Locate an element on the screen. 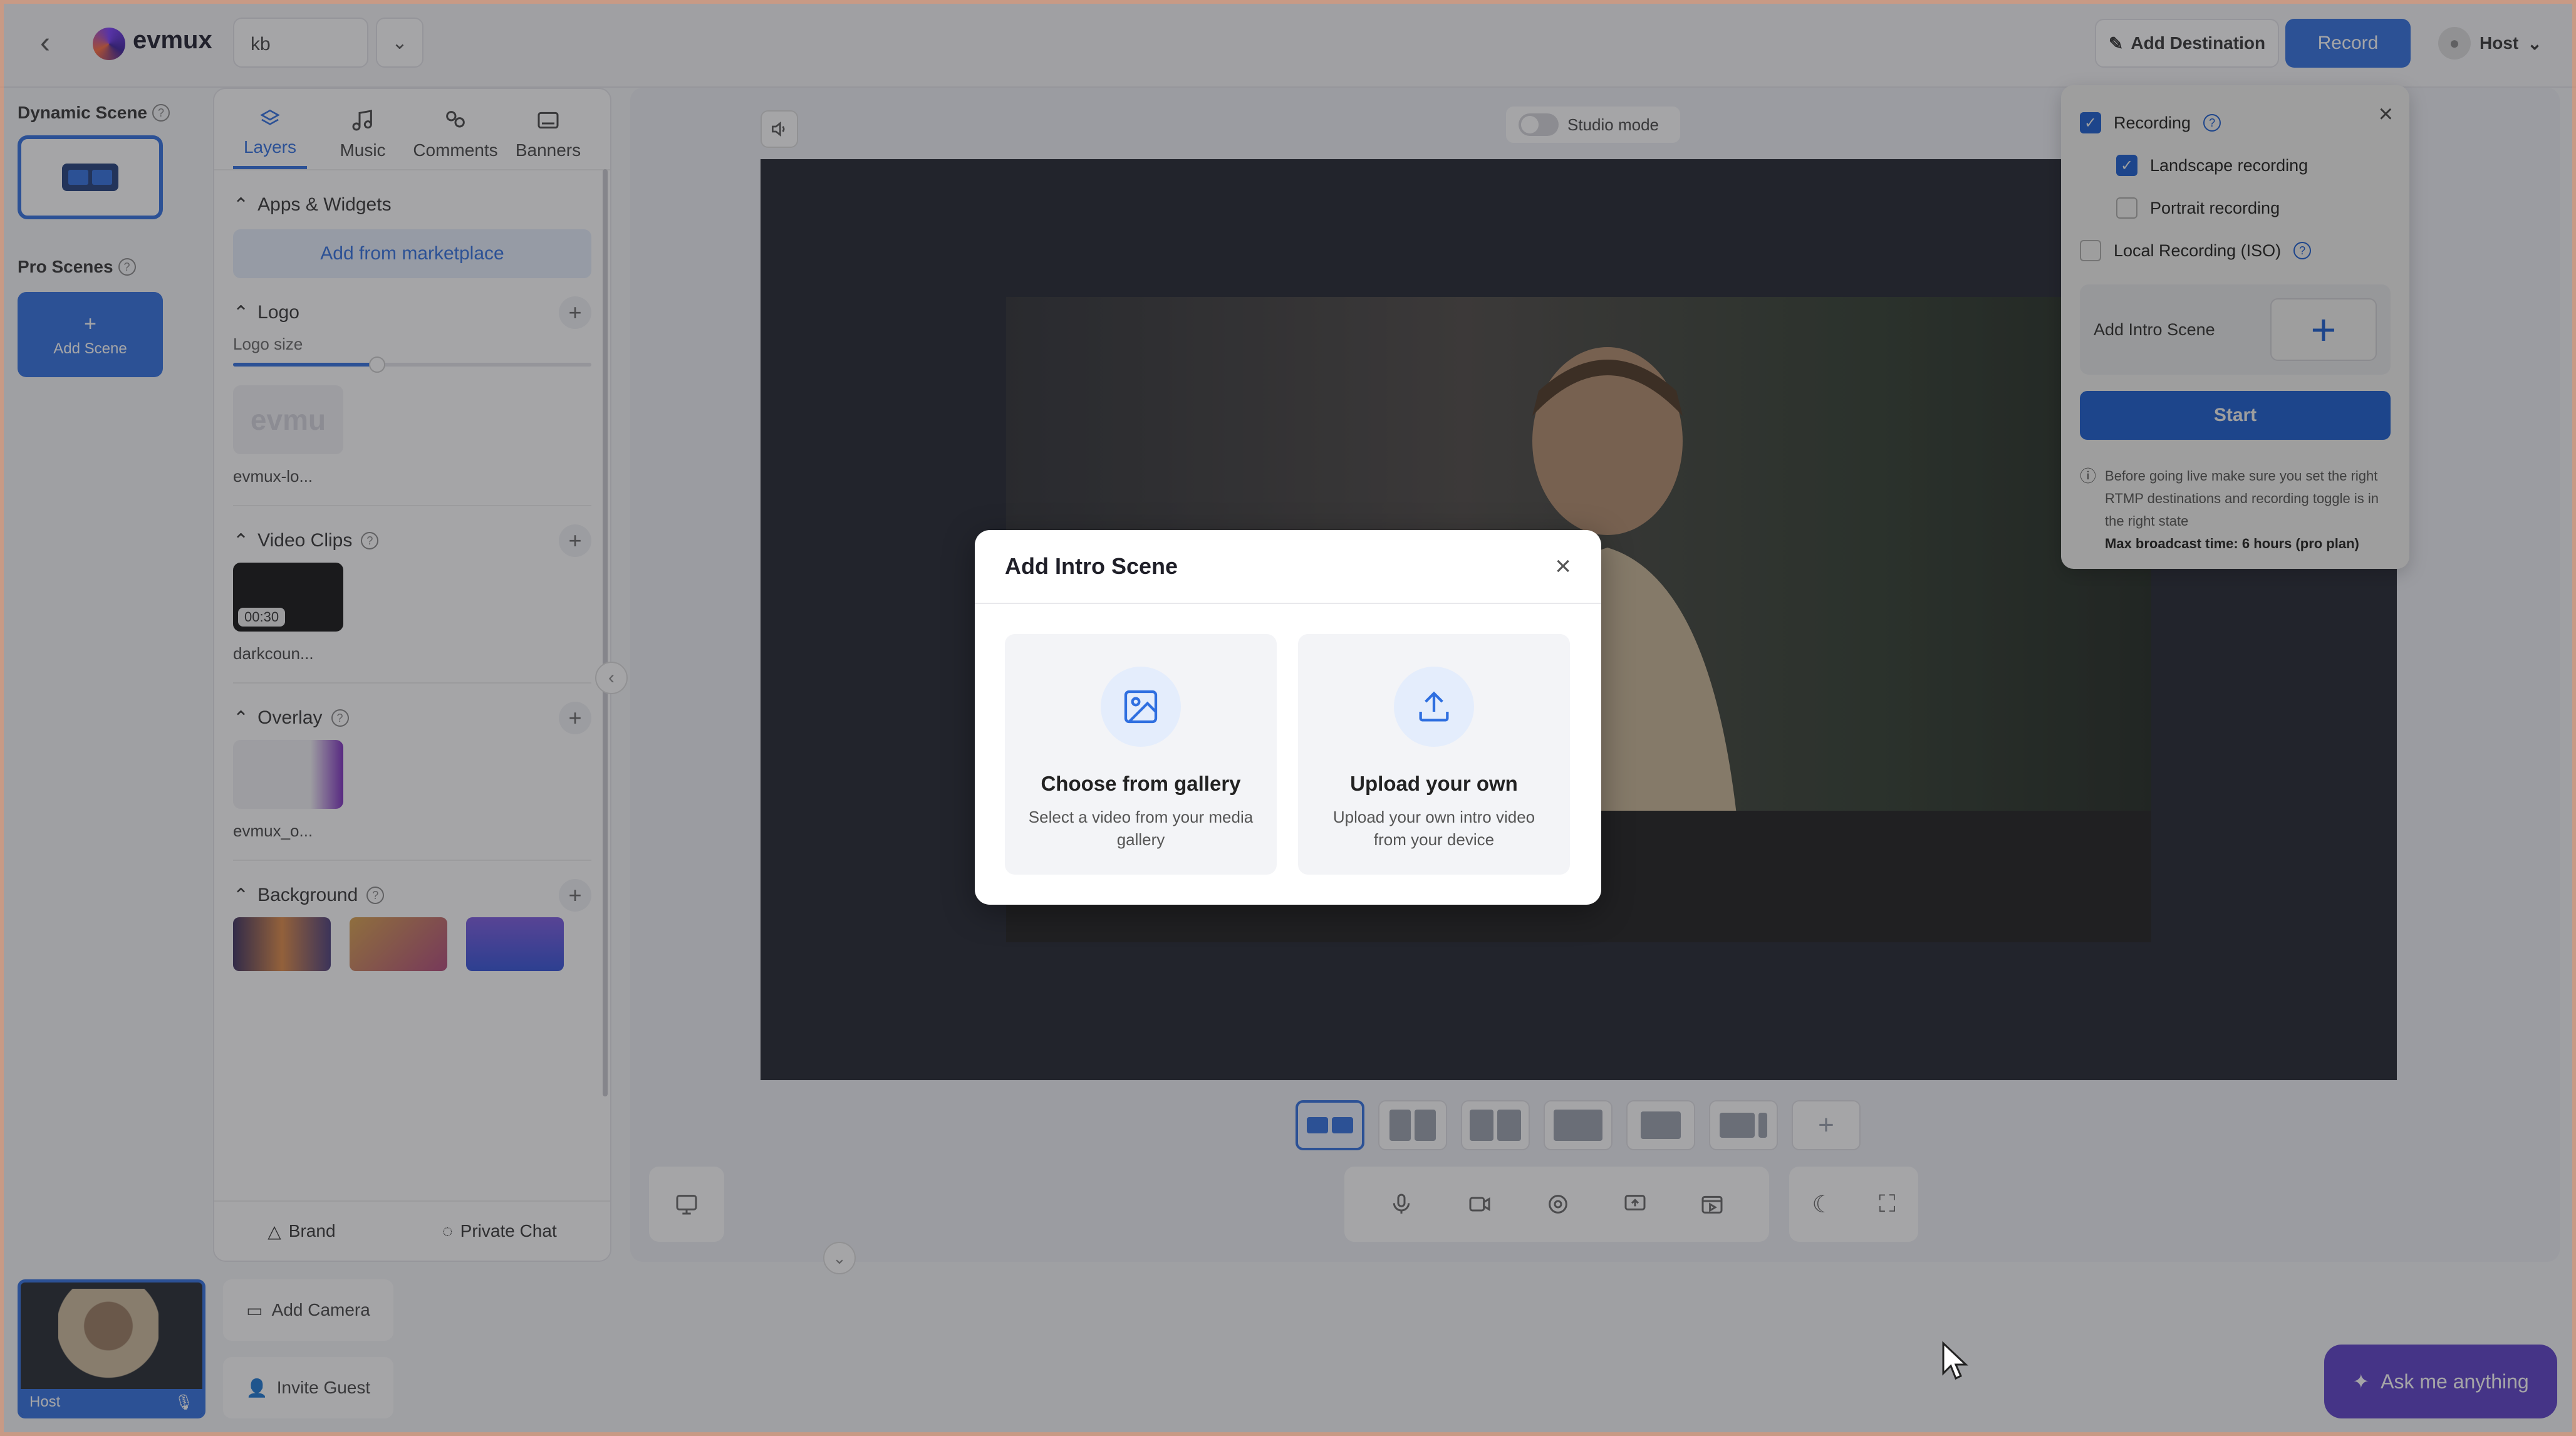 Image resolution: width=2576 pixels, height=1436 pixels. video-clips-title: Video Clips is located at coordinates (305, 540).